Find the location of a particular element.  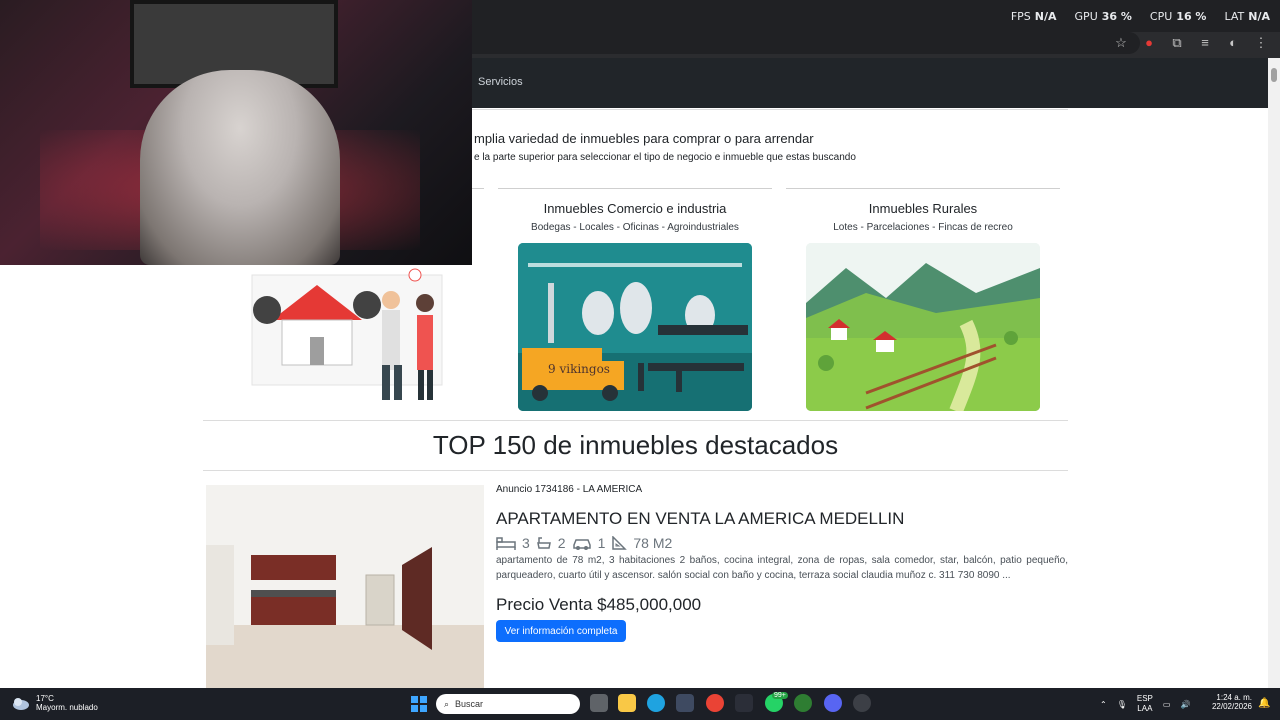

parking-count: 1 is located at coordinates (601, 543).